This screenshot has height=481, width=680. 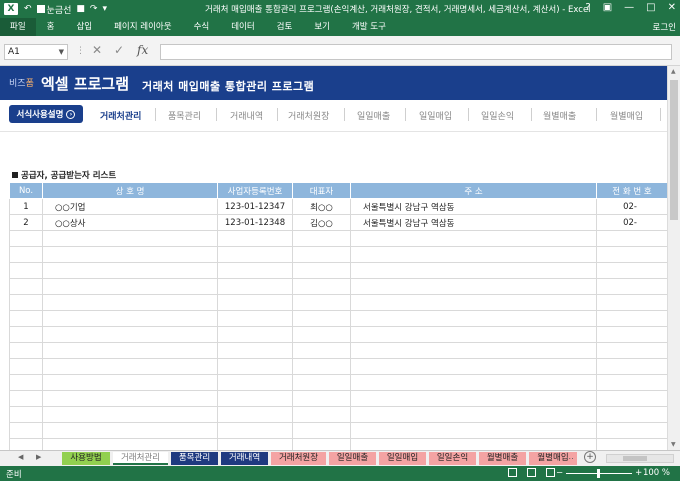 What do you see at coordinates (502, 458) in the screenshot?
I see `sheet-tab: 월별매출` at bounding box center [502, 458].